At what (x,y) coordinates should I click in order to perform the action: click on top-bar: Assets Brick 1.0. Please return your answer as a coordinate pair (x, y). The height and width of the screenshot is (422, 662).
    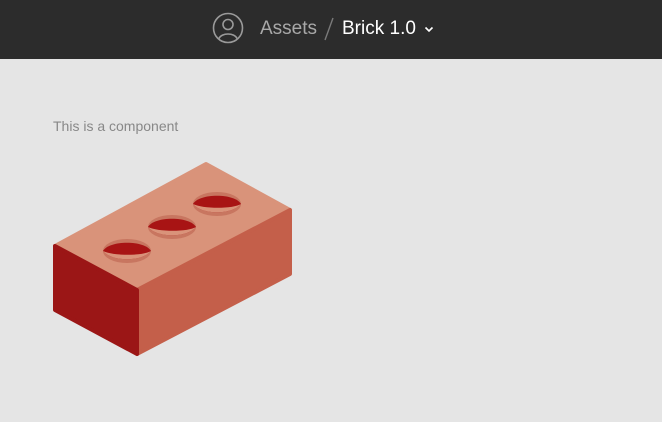
    Looking at the image, I should click on (331, 29).